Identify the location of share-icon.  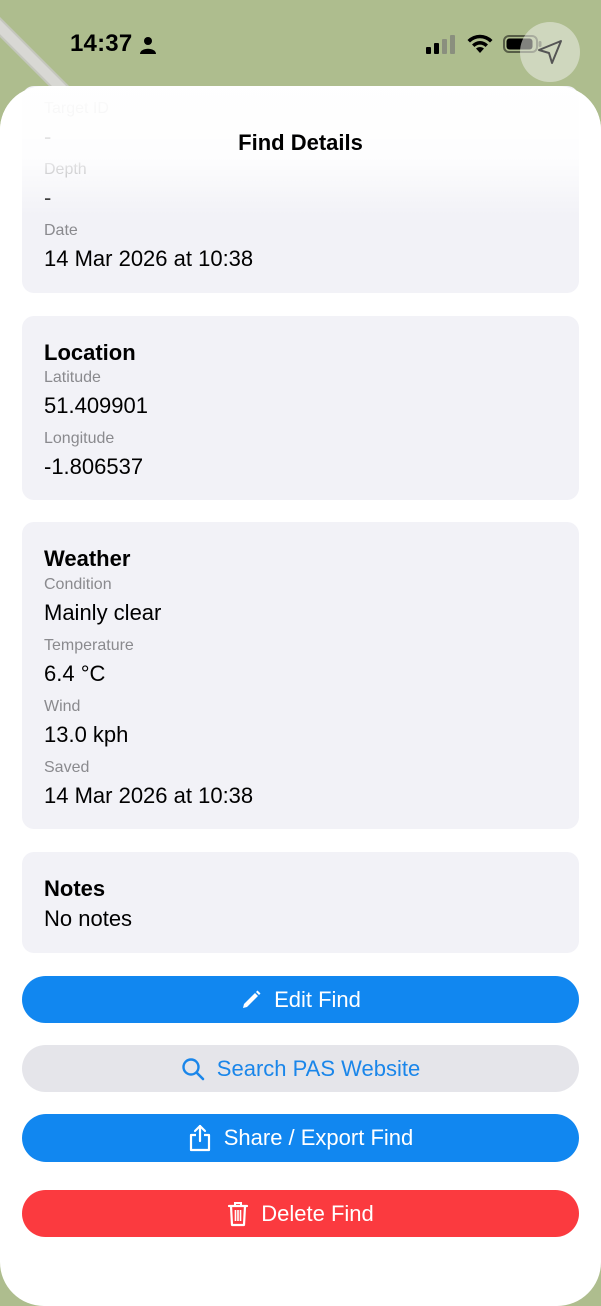
(199, 1138).